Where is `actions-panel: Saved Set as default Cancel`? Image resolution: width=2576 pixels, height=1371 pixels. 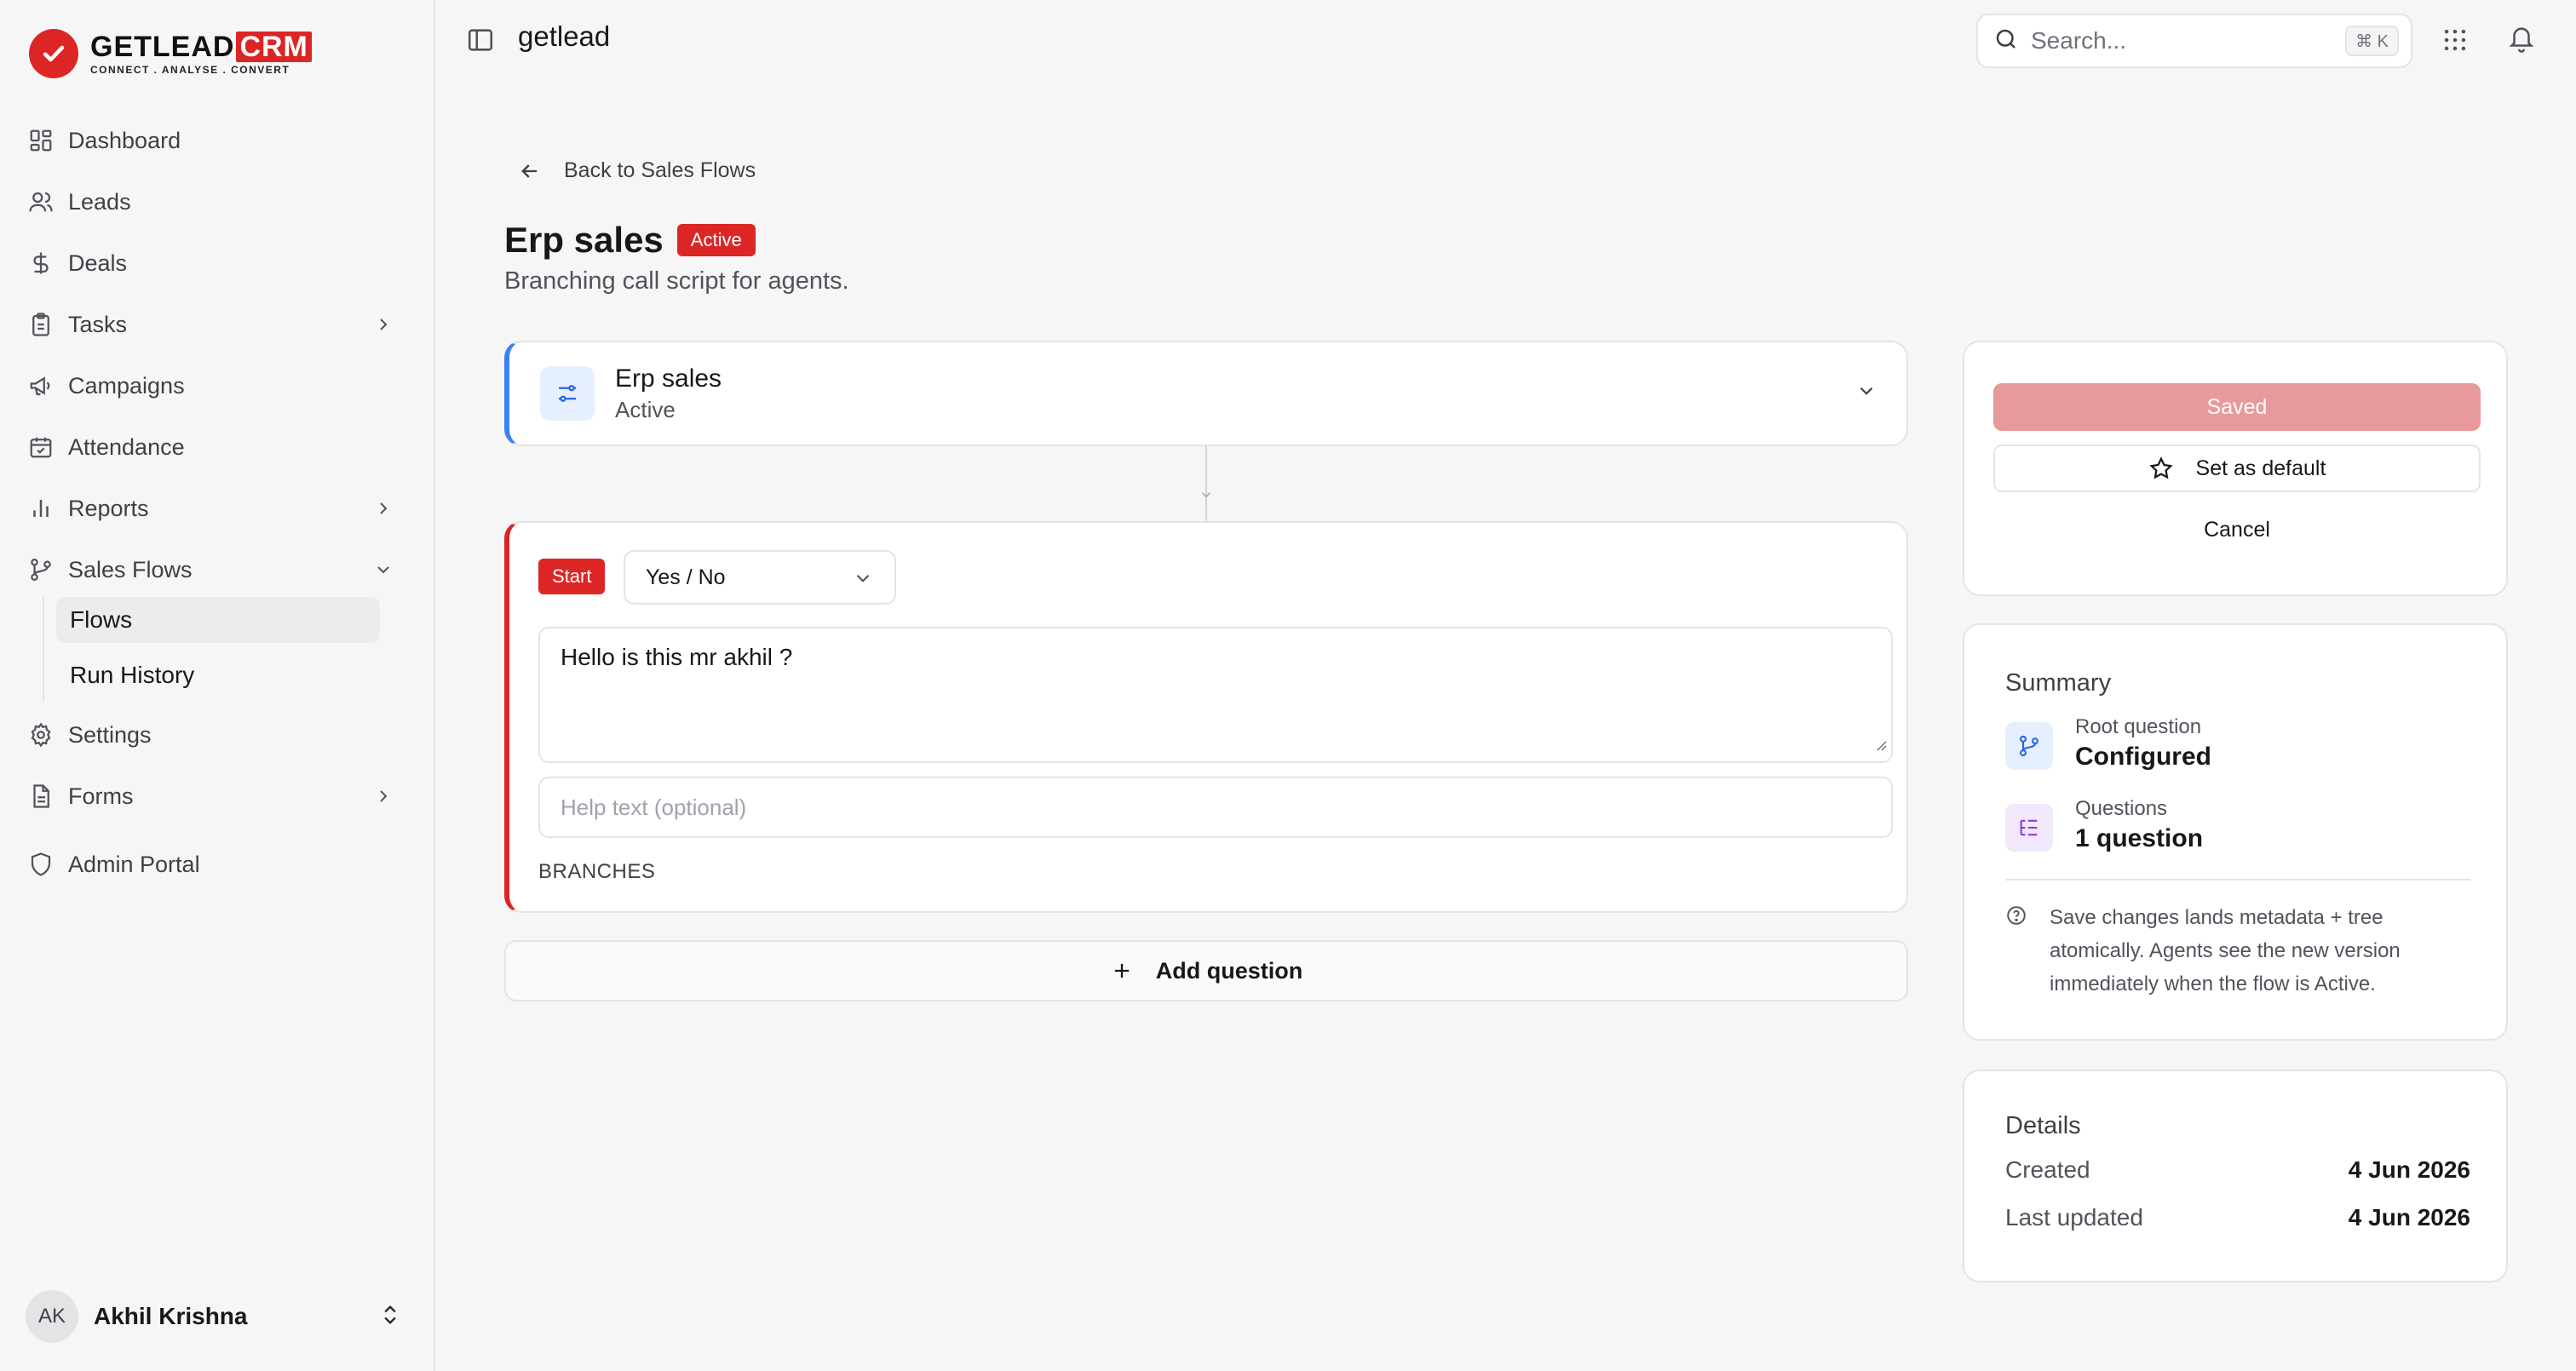
actions-panel: Saved Set as default Cancel is located at coordinates (2236, 468).